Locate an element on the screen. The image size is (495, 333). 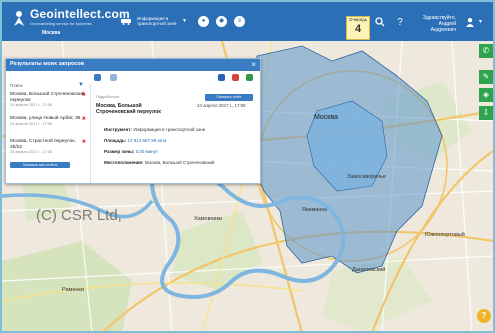
help-bubble-icon: ? is located at coordinates (484, 316).